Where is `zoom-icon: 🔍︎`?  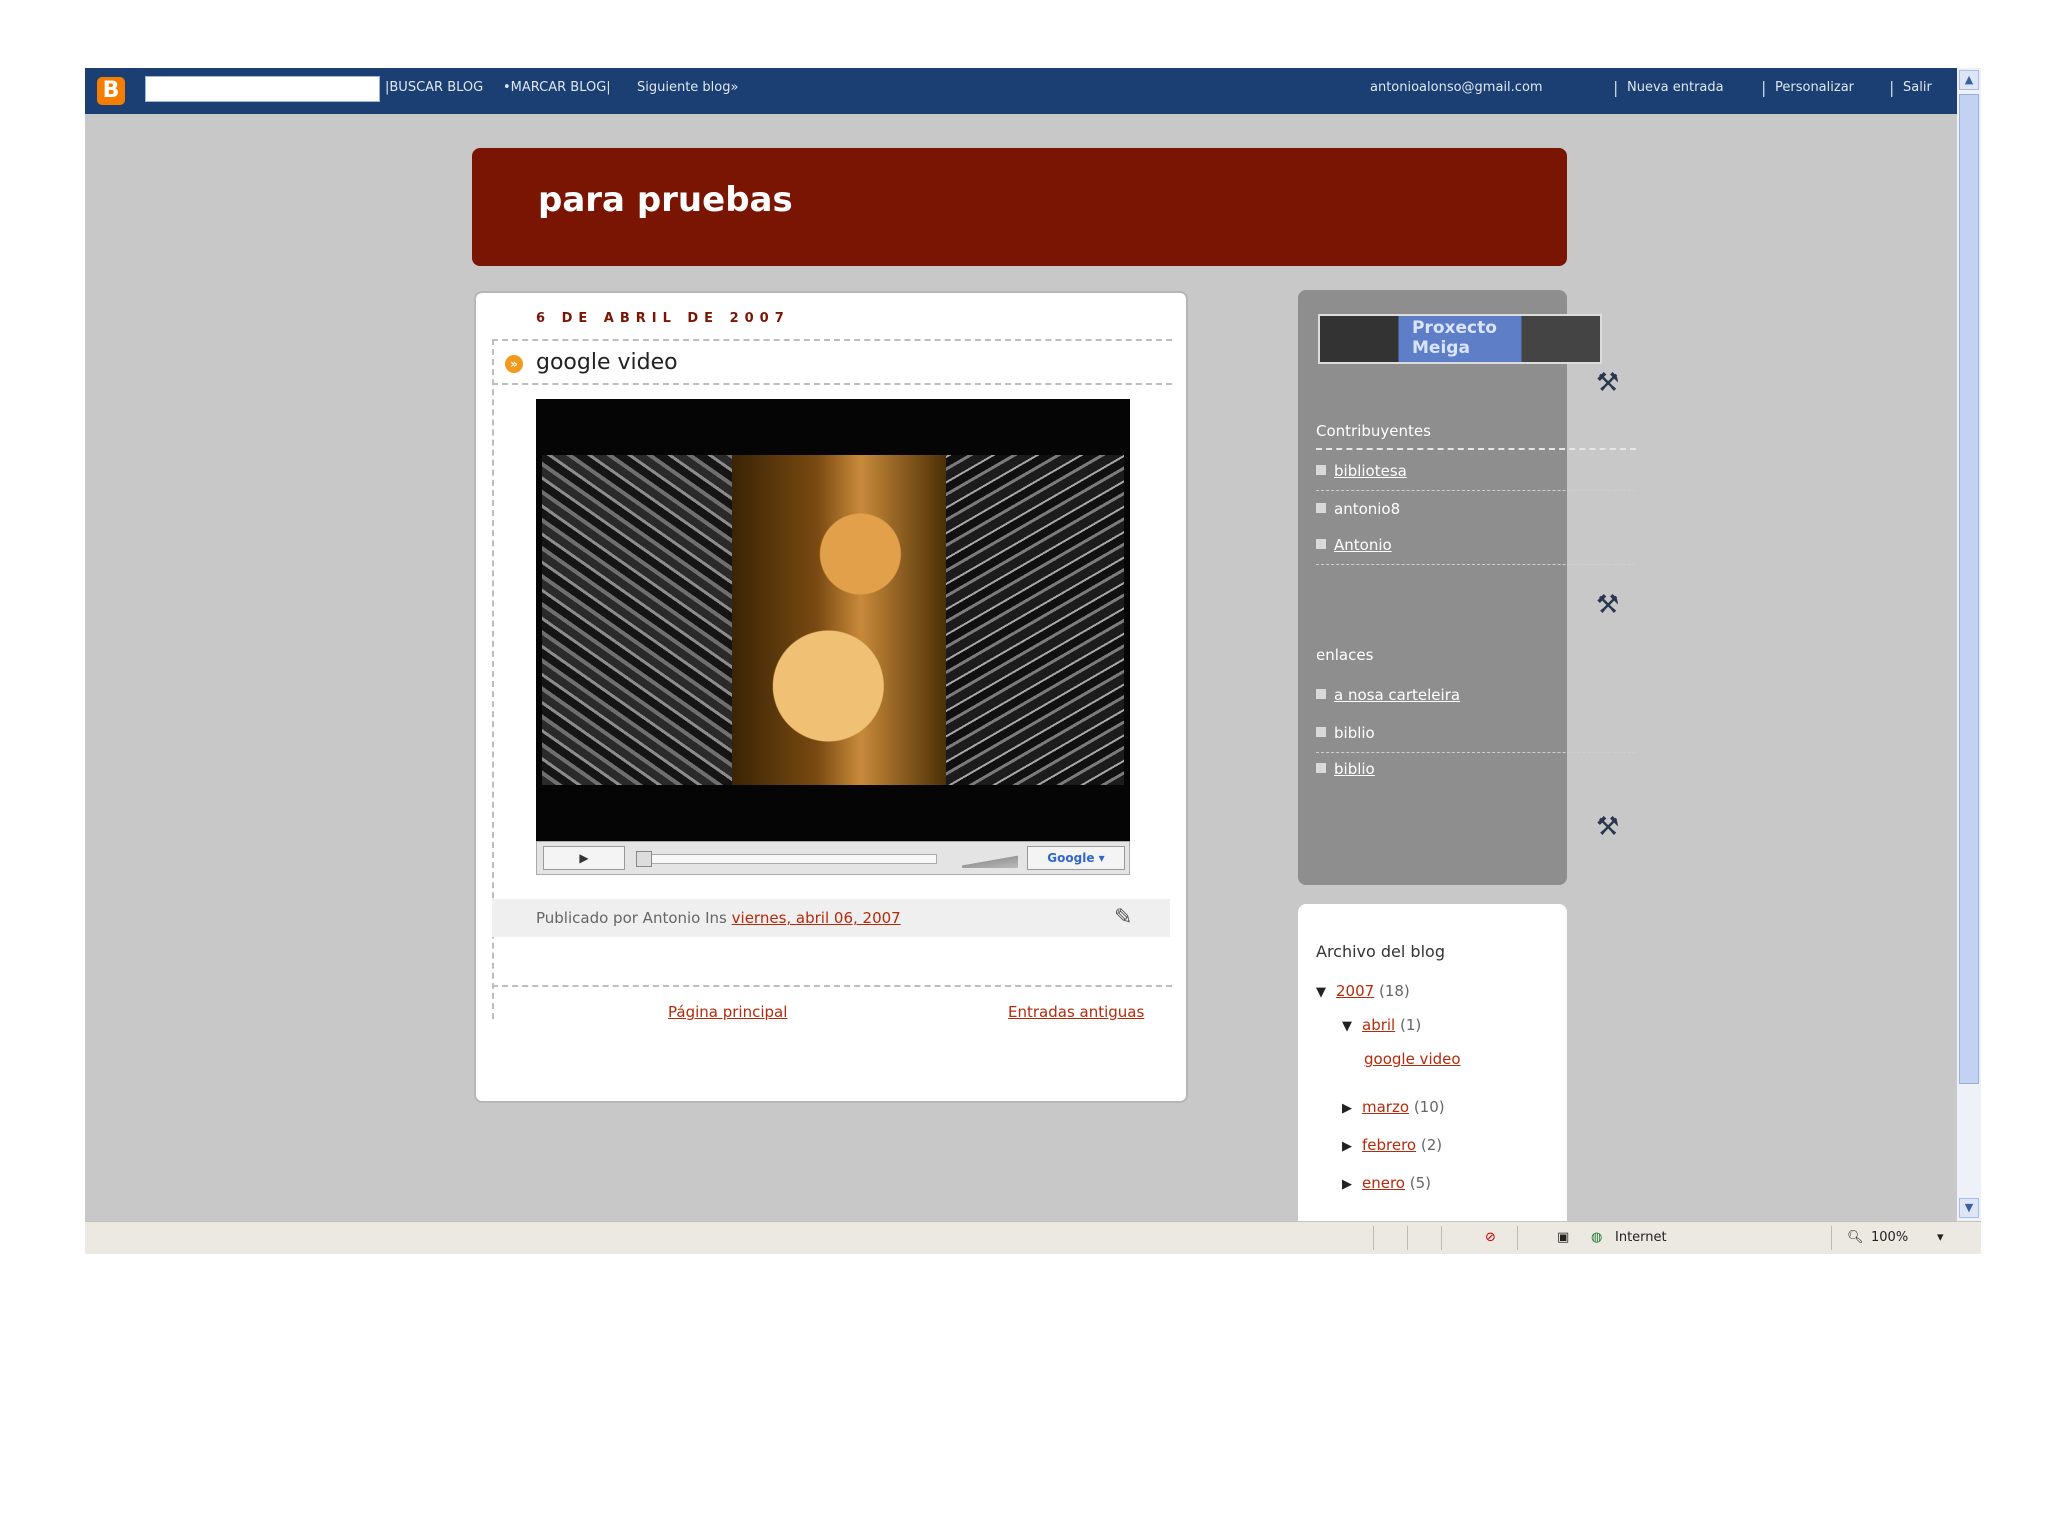
zoom-icon: 🔍︎ is located at coordinates (1855, 1237).